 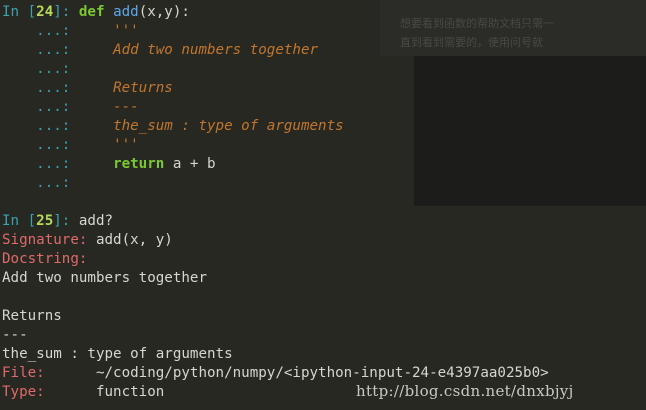 I want to click on function-name: add, so click(x=126, y=12).